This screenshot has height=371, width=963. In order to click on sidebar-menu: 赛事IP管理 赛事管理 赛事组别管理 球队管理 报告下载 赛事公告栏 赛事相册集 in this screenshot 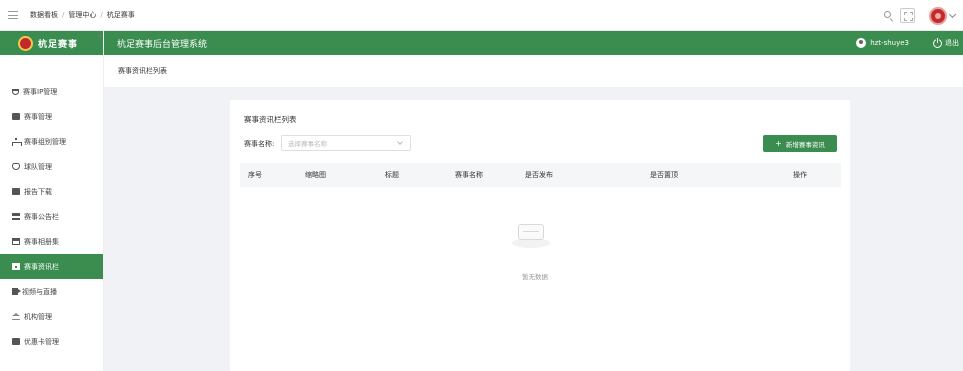, I will do `click(51, 216)`.